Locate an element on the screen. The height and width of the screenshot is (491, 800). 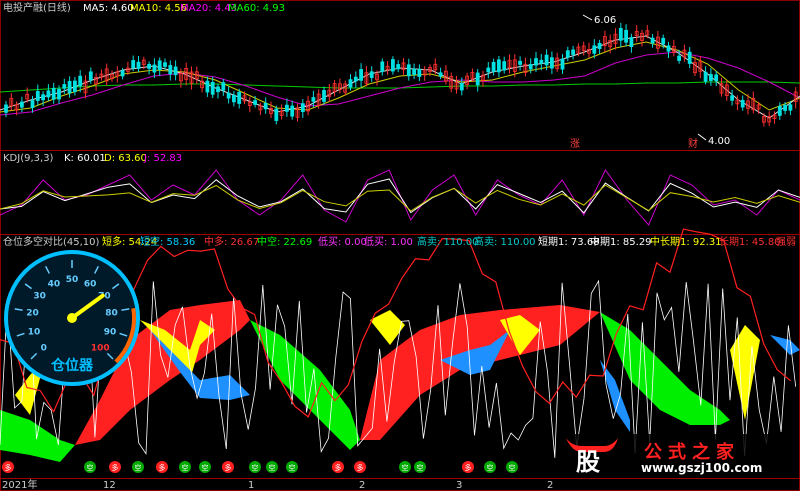
kdj-d-line is located at coordinates (400, 198).